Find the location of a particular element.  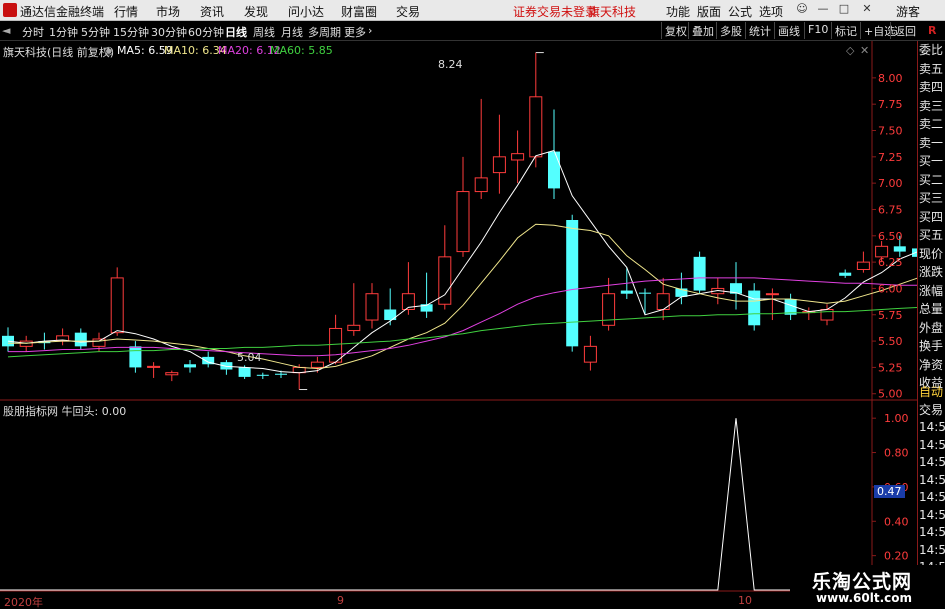

user-label: 游客 is located at coordinates (908, 11).